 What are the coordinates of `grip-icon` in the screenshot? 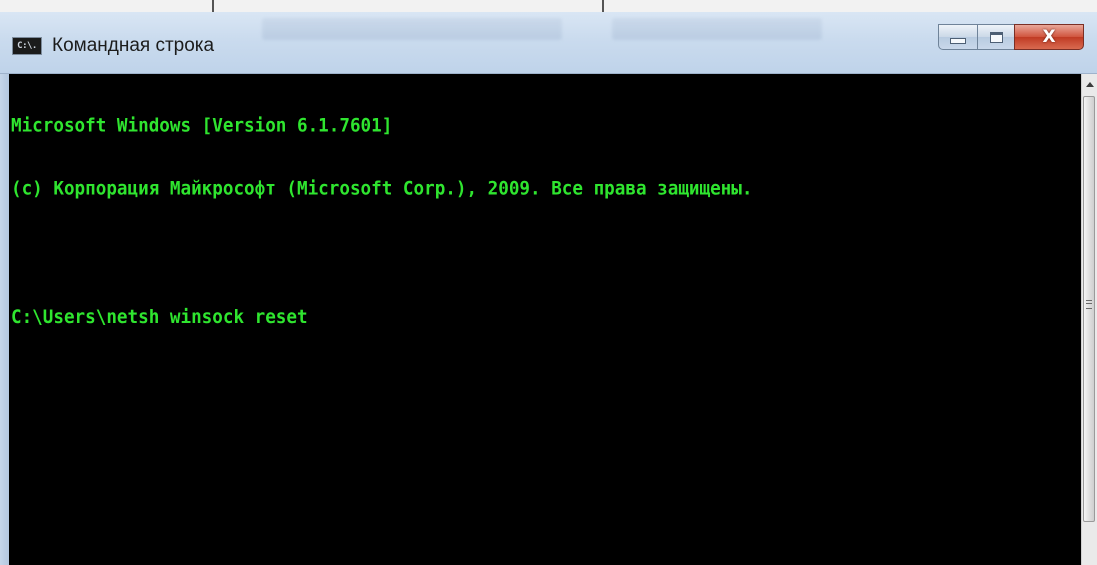 It's located at (1089, 304).